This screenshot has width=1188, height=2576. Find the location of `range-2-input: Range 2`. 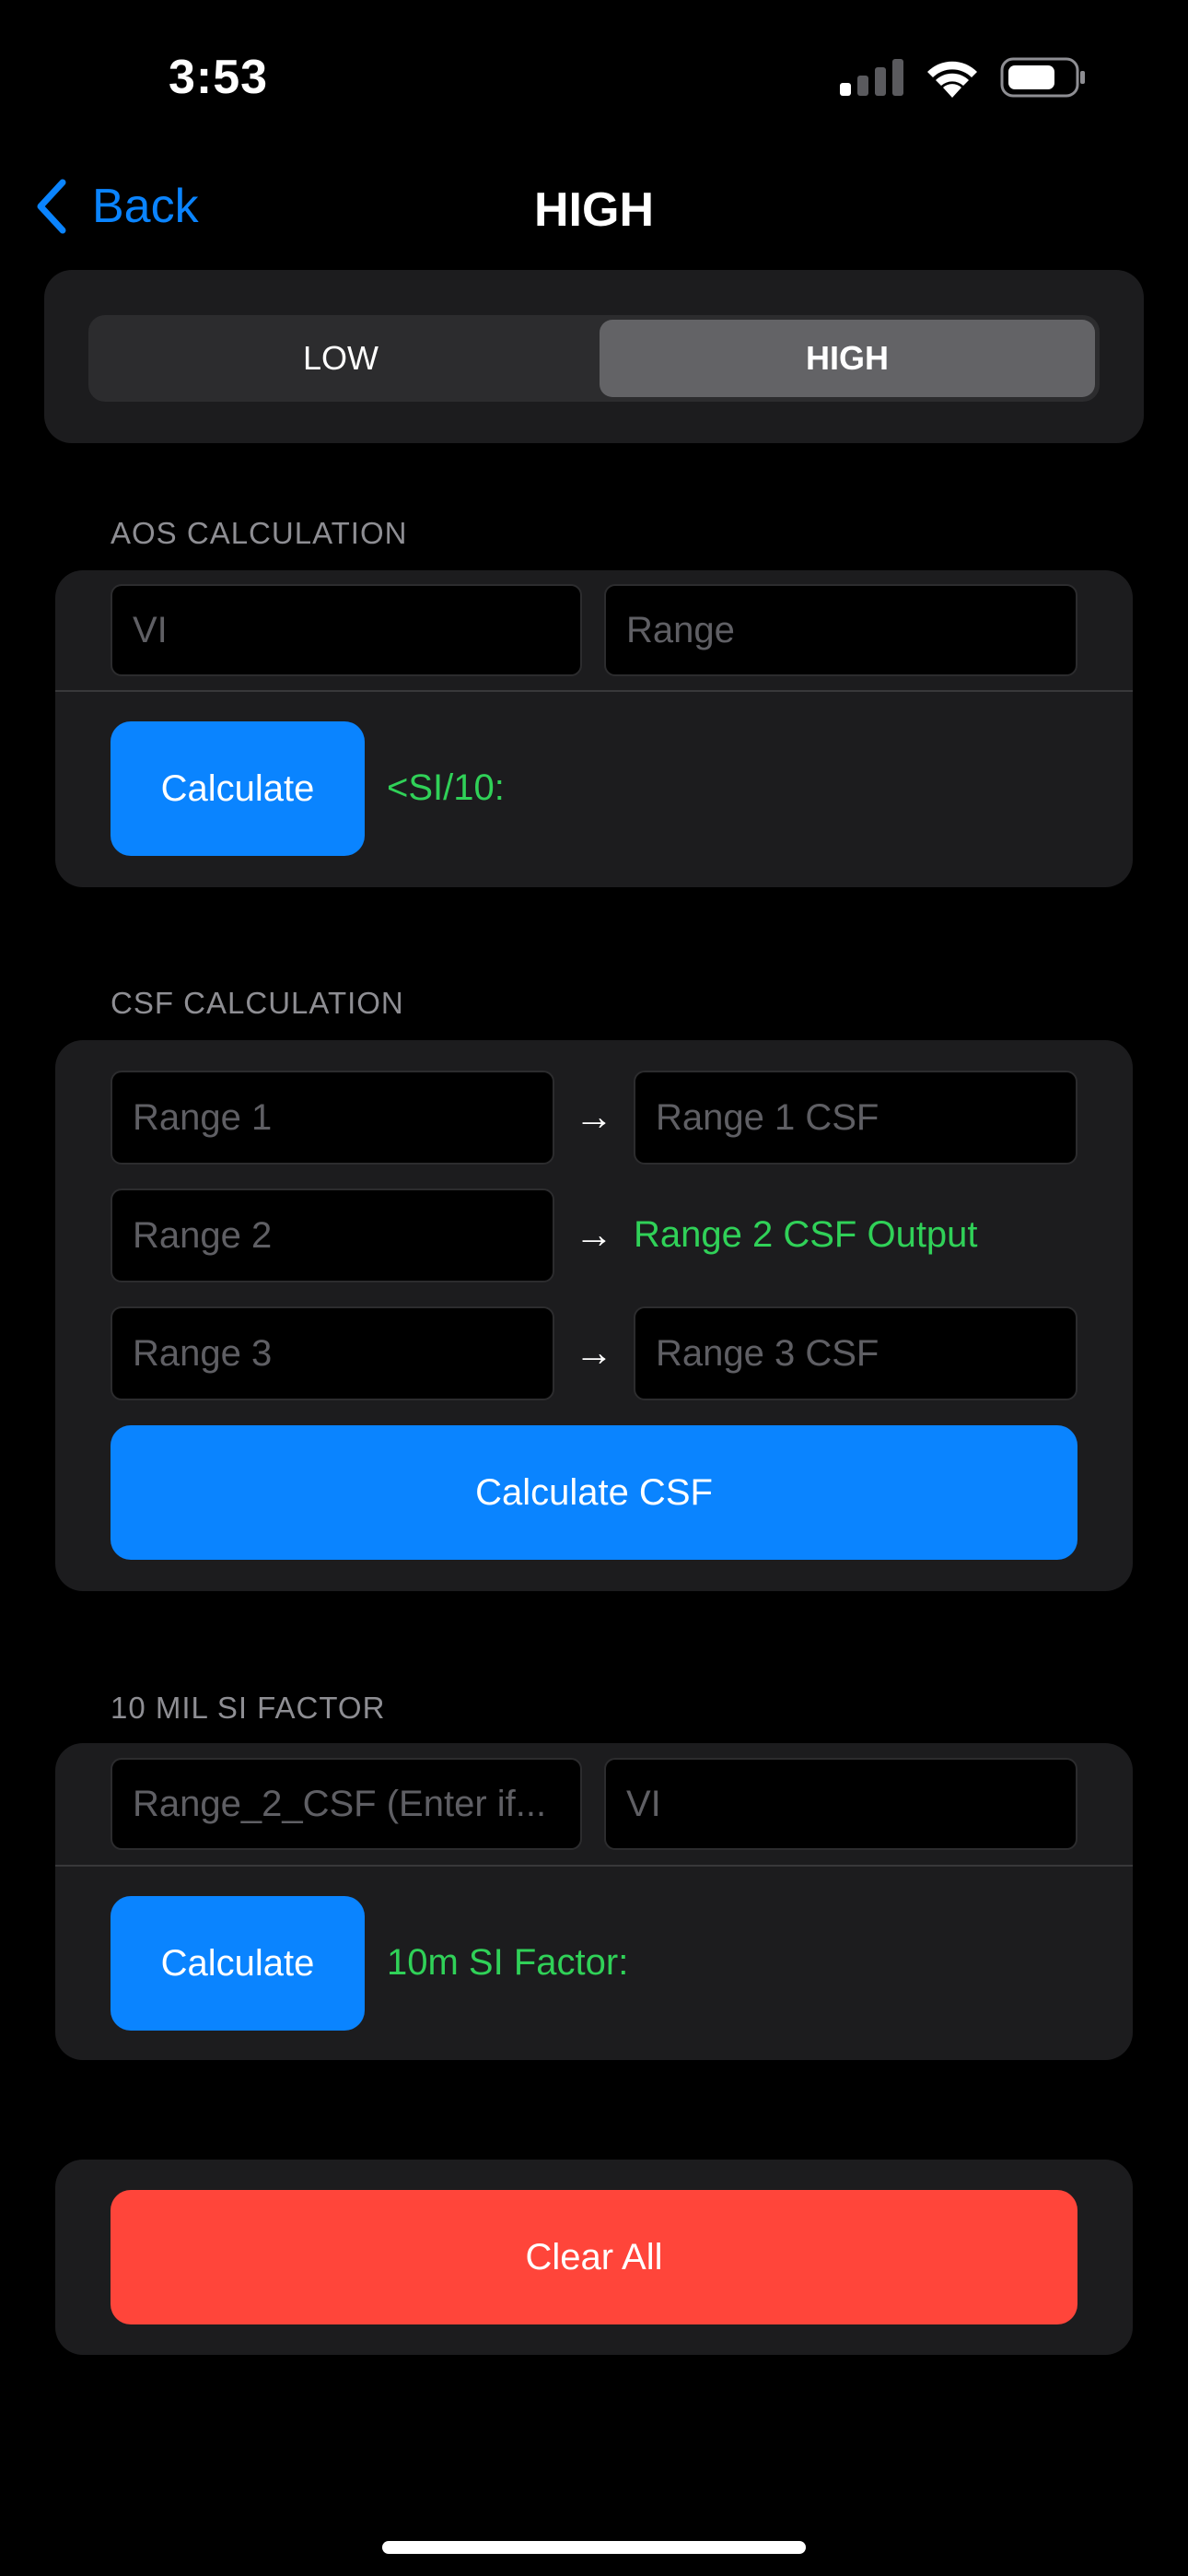

range-2-input: Range 2 is located at coordinates (332, 1235).